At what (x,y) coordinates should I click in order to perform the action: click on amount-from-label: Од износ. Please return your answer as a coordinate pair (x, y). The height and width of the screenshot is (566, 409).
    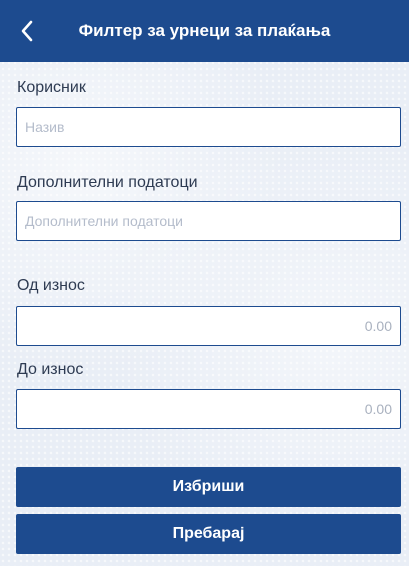
    Looking at the image, I should click on (51, 285).